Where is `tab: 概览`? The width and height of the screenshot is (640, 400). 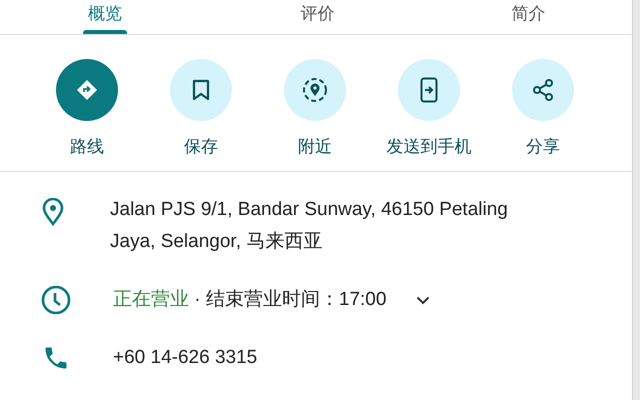
tab: 概览 is located at coordinates (105, 17).